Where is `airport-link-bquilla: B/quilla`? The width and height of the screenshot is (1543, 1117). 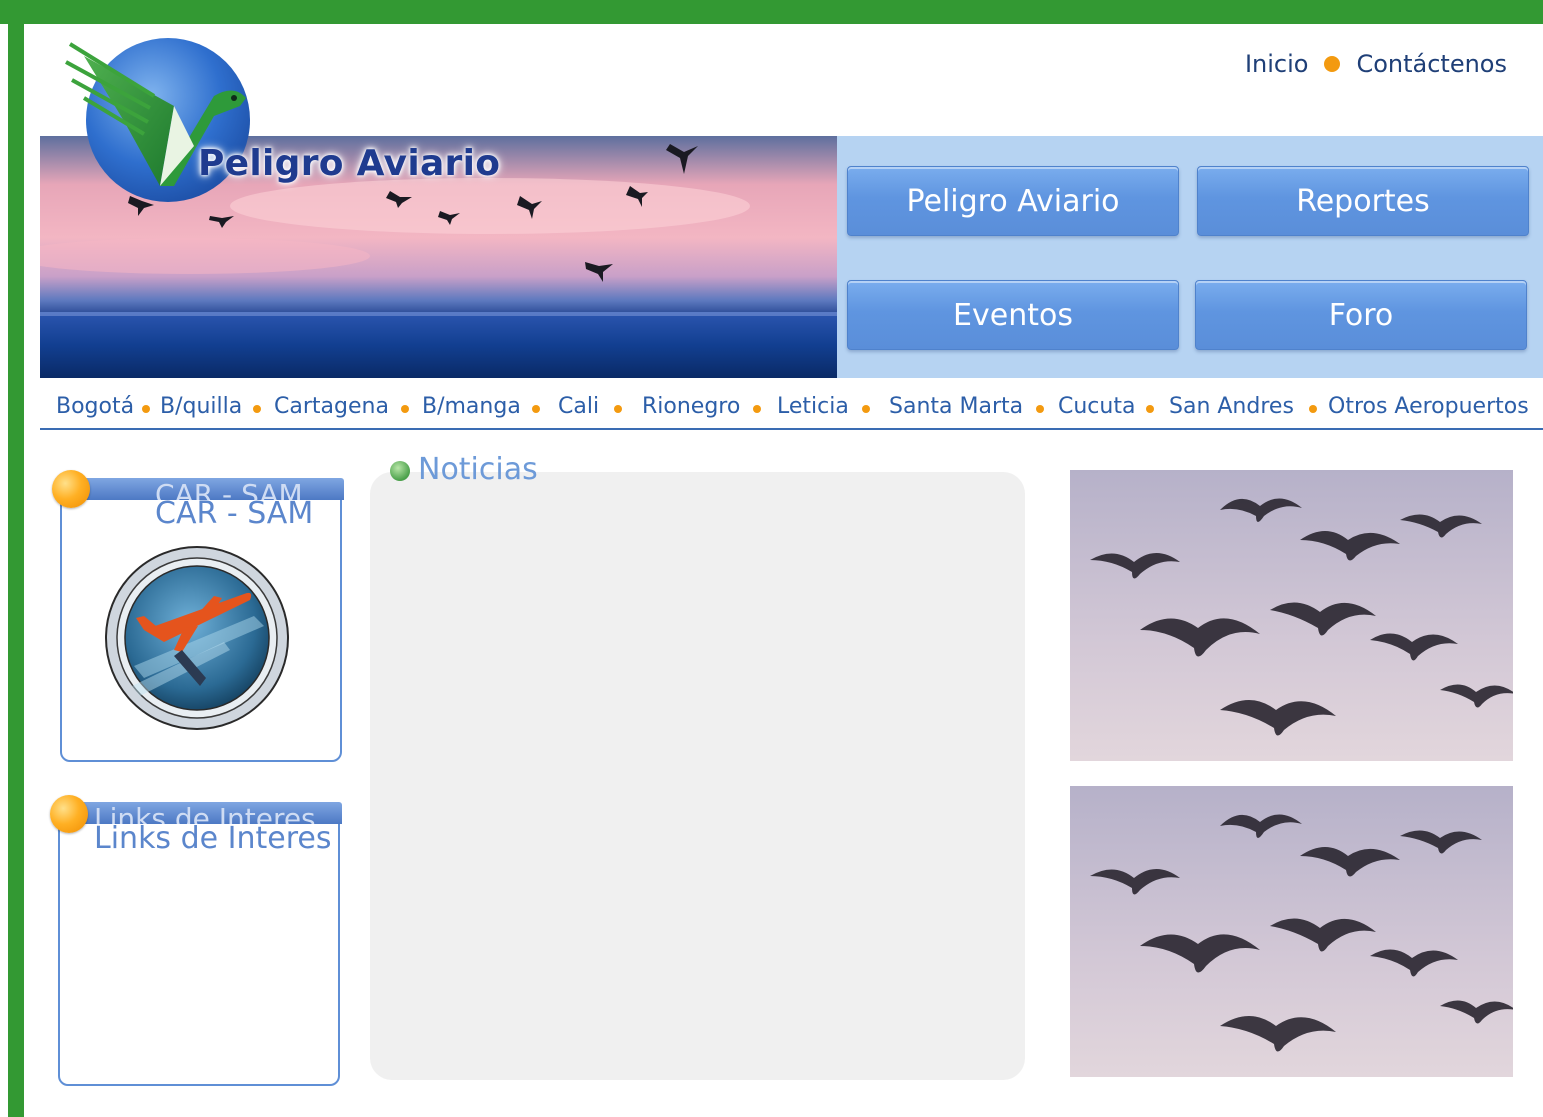
airport-link-bquilla: B/quilla is located at coordinates (201, 406).